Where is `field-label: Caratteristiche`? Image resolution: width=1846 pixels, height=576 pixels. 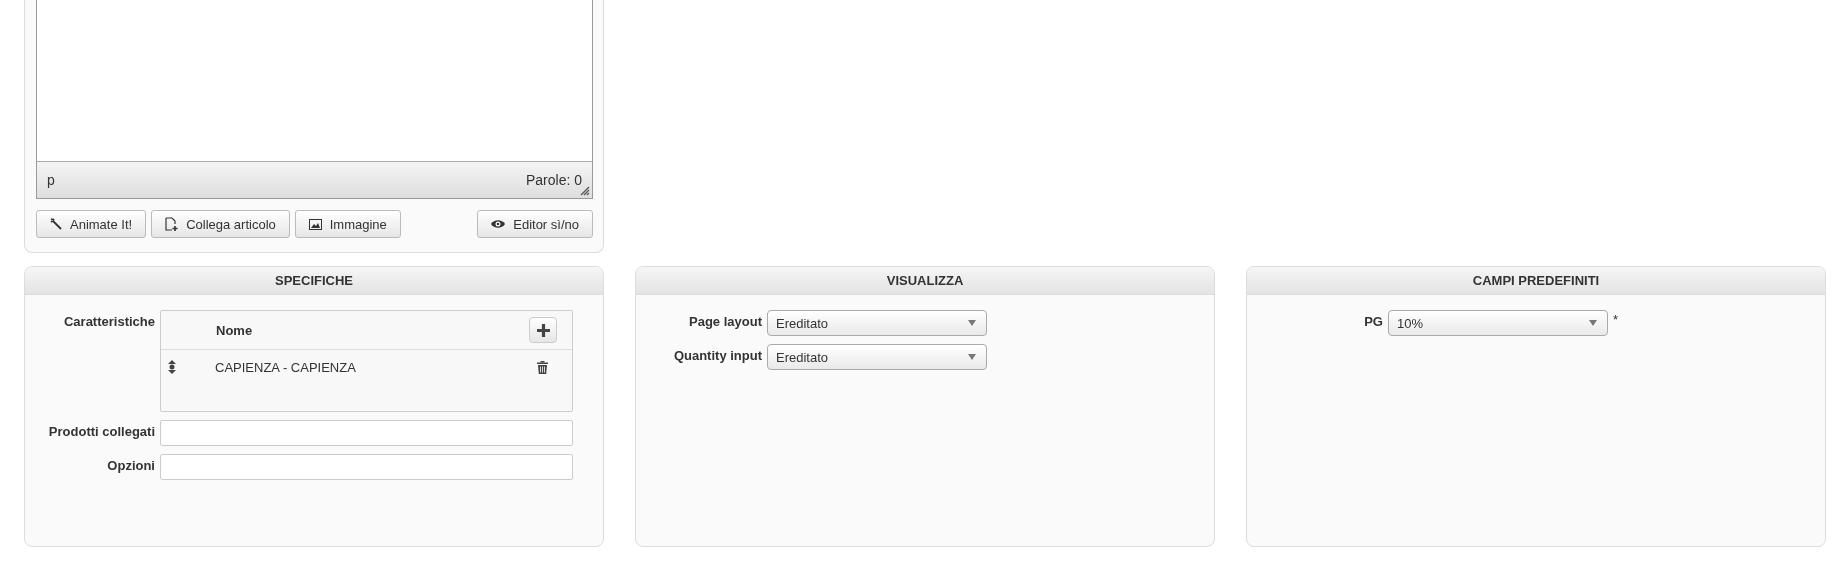
field-label: Caratteristiche is located at coordinates (108, 321).